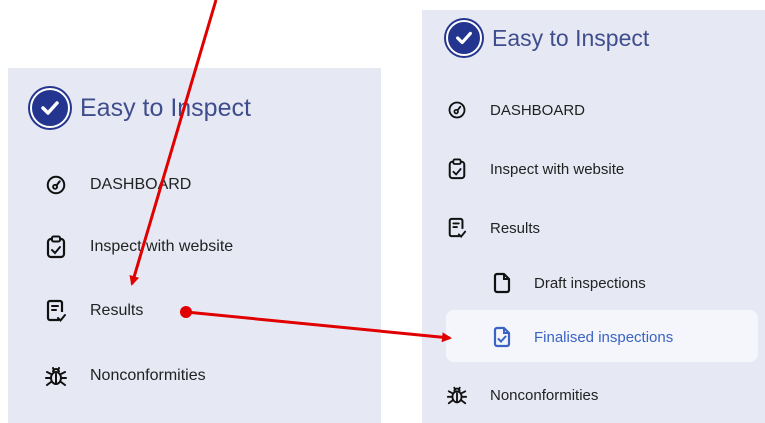  I want to click on nav-label: Draft inspections, so click(590, 283).